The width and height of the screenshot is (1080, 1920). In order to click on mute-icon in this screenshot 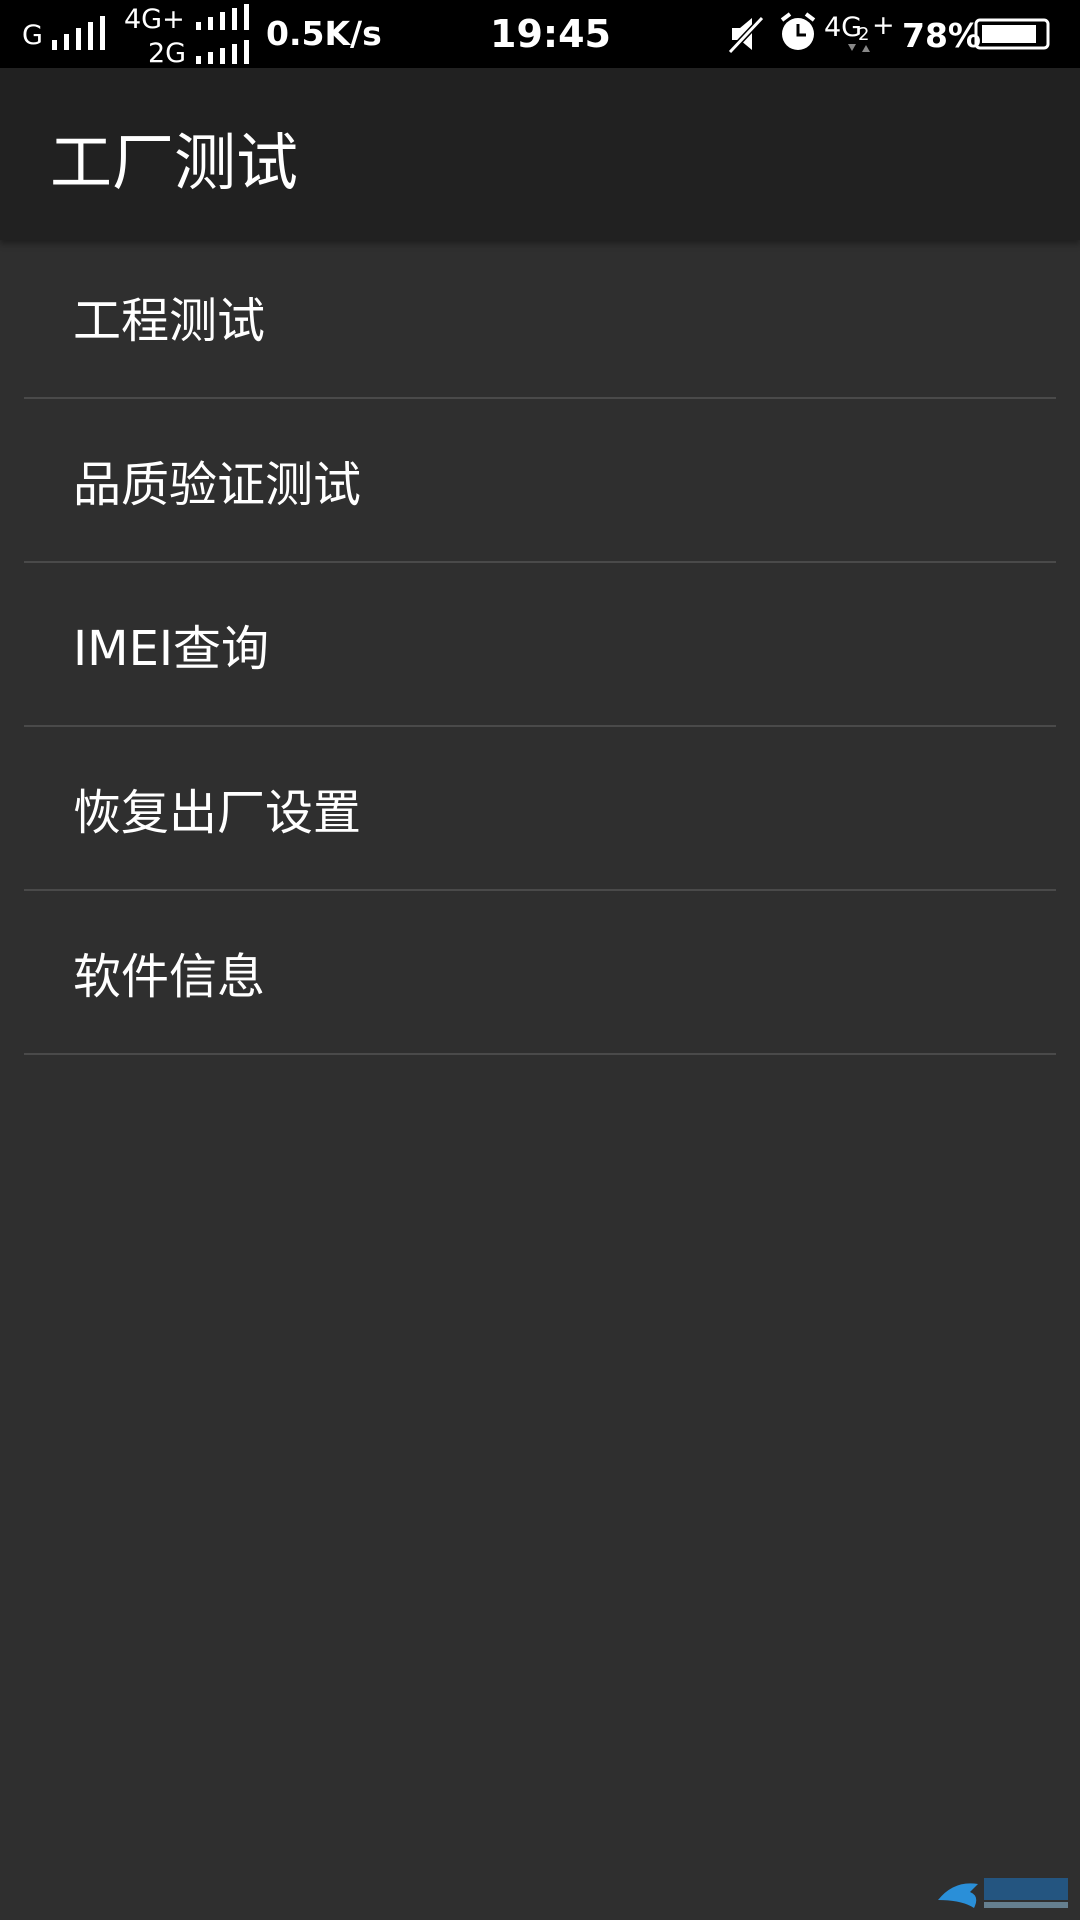, I will do `click(746, 34)`.